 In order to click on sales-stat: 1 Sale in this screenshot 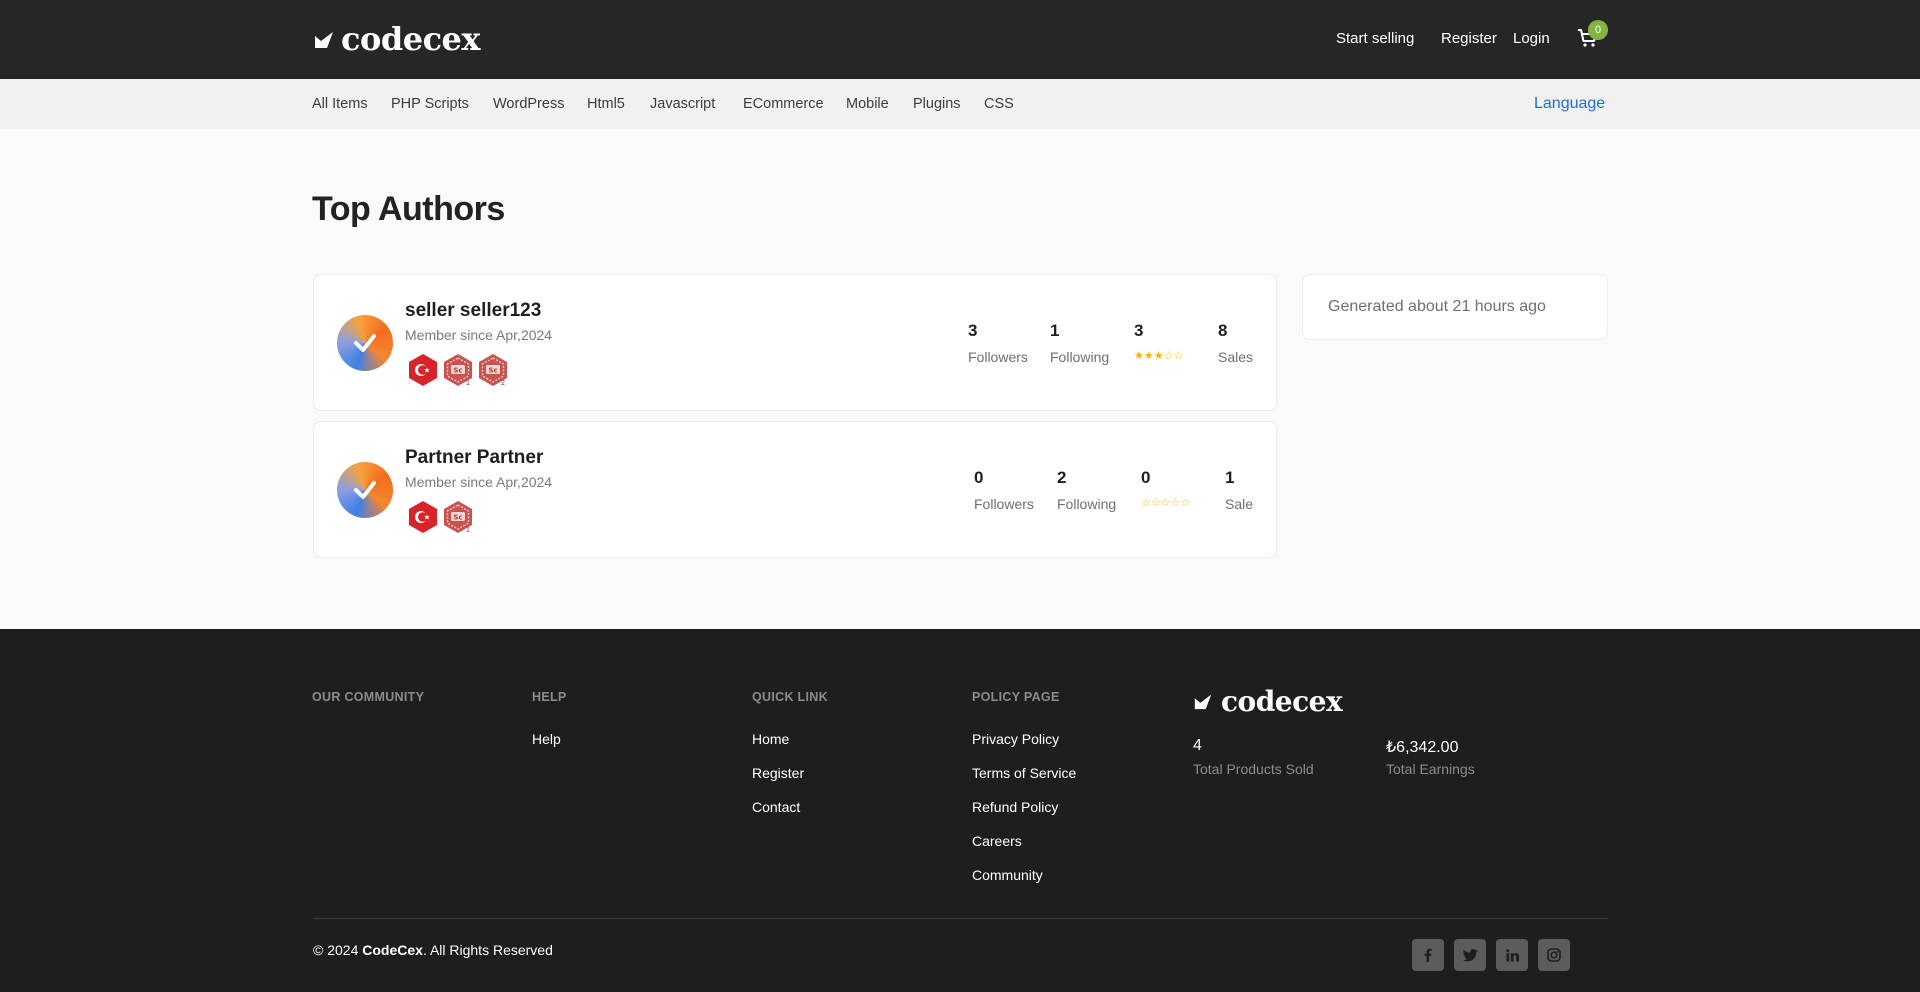, I will do `click(1239, 490)`.